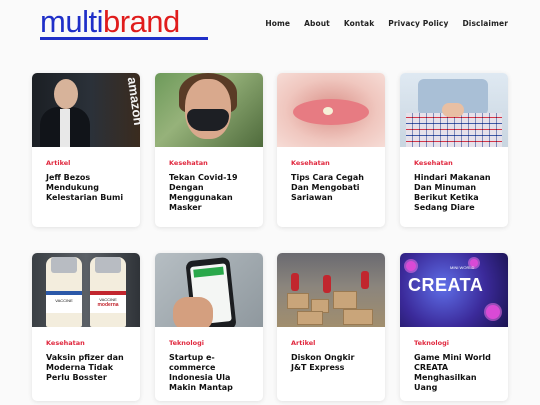 The height and width of the screenshot is (405, 540). I want to click on game-wordmark: CREATA, so click(446, 285).